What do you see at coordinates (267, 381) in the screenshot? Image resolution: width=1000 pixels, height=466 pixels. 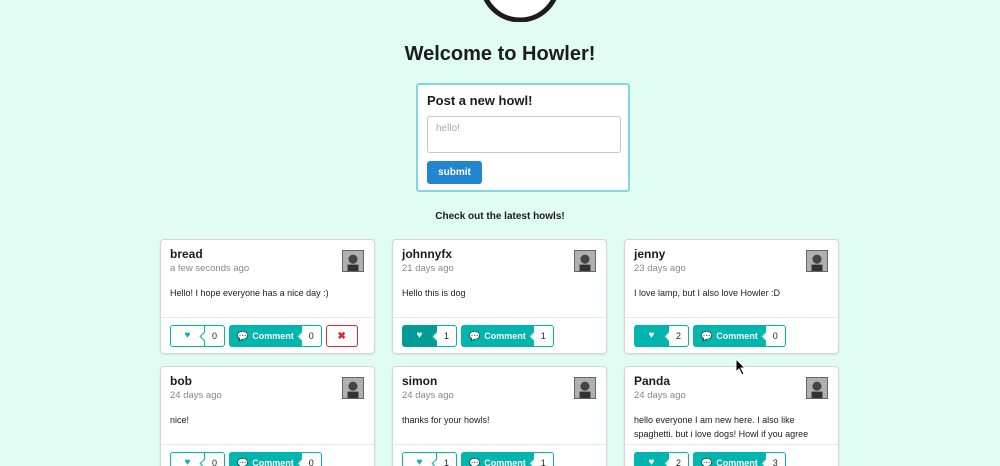 I see `username: bob` at bounding box center [267, 381].